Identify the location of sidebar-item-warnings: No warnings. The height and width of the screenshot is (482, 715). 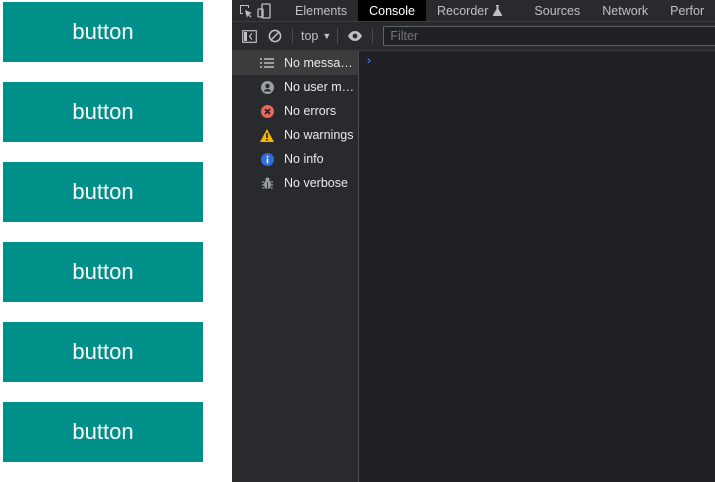
(295, 135).